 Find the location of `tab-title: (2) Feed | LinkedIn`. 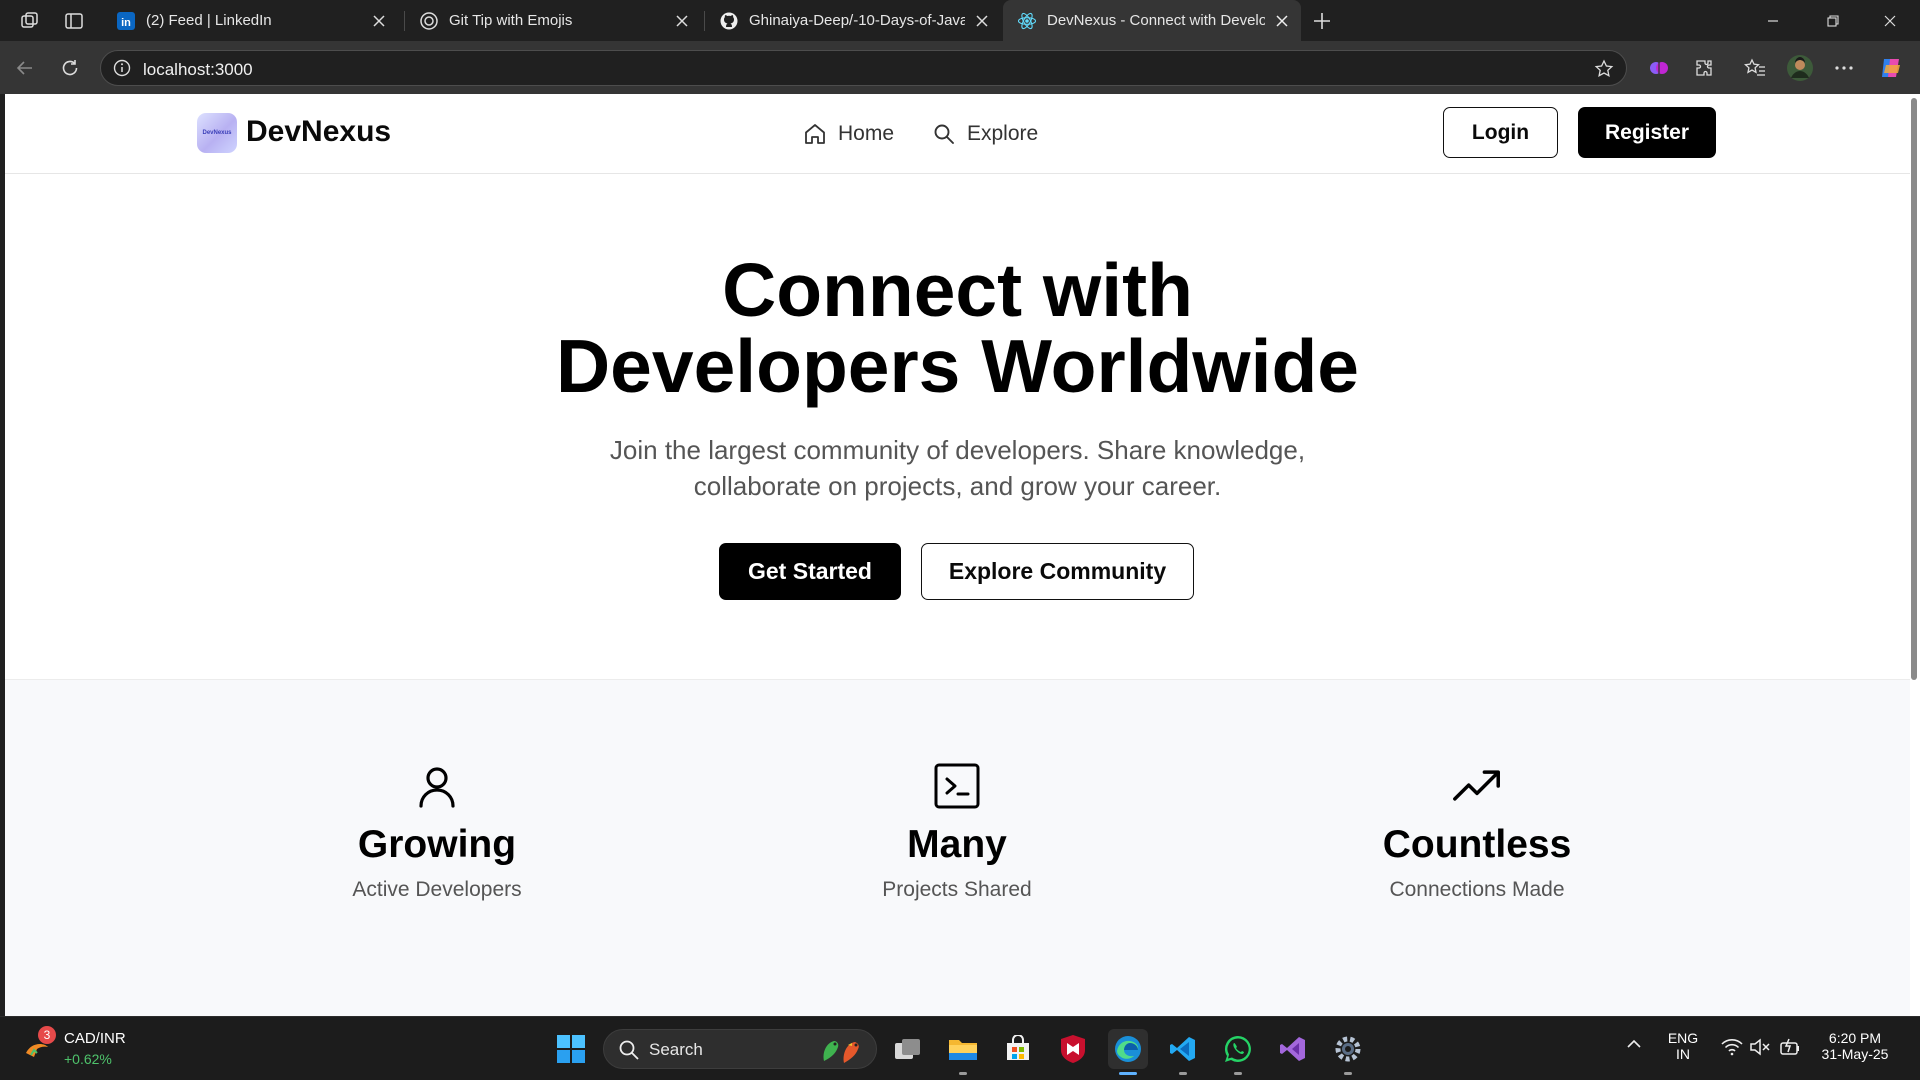

tab-title: (2) Feed | LinkedIn is located at coordinates (209, 20).